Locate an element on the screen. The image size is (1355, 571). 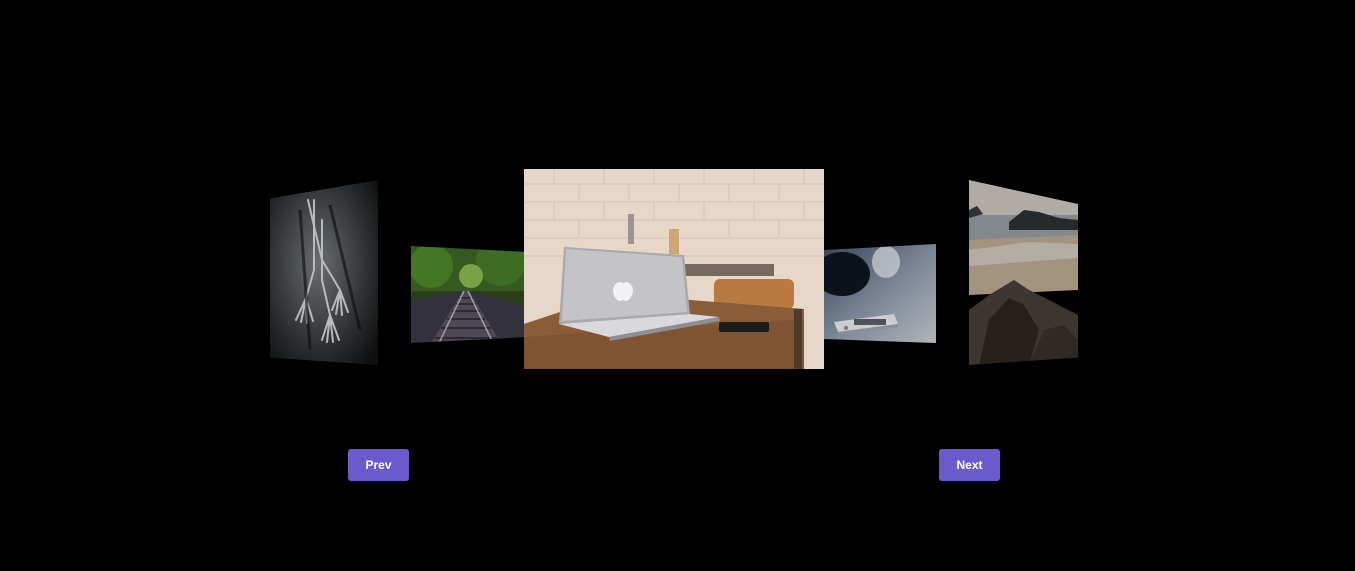
carousel-slide-forks is located at coordinates (324, 272).